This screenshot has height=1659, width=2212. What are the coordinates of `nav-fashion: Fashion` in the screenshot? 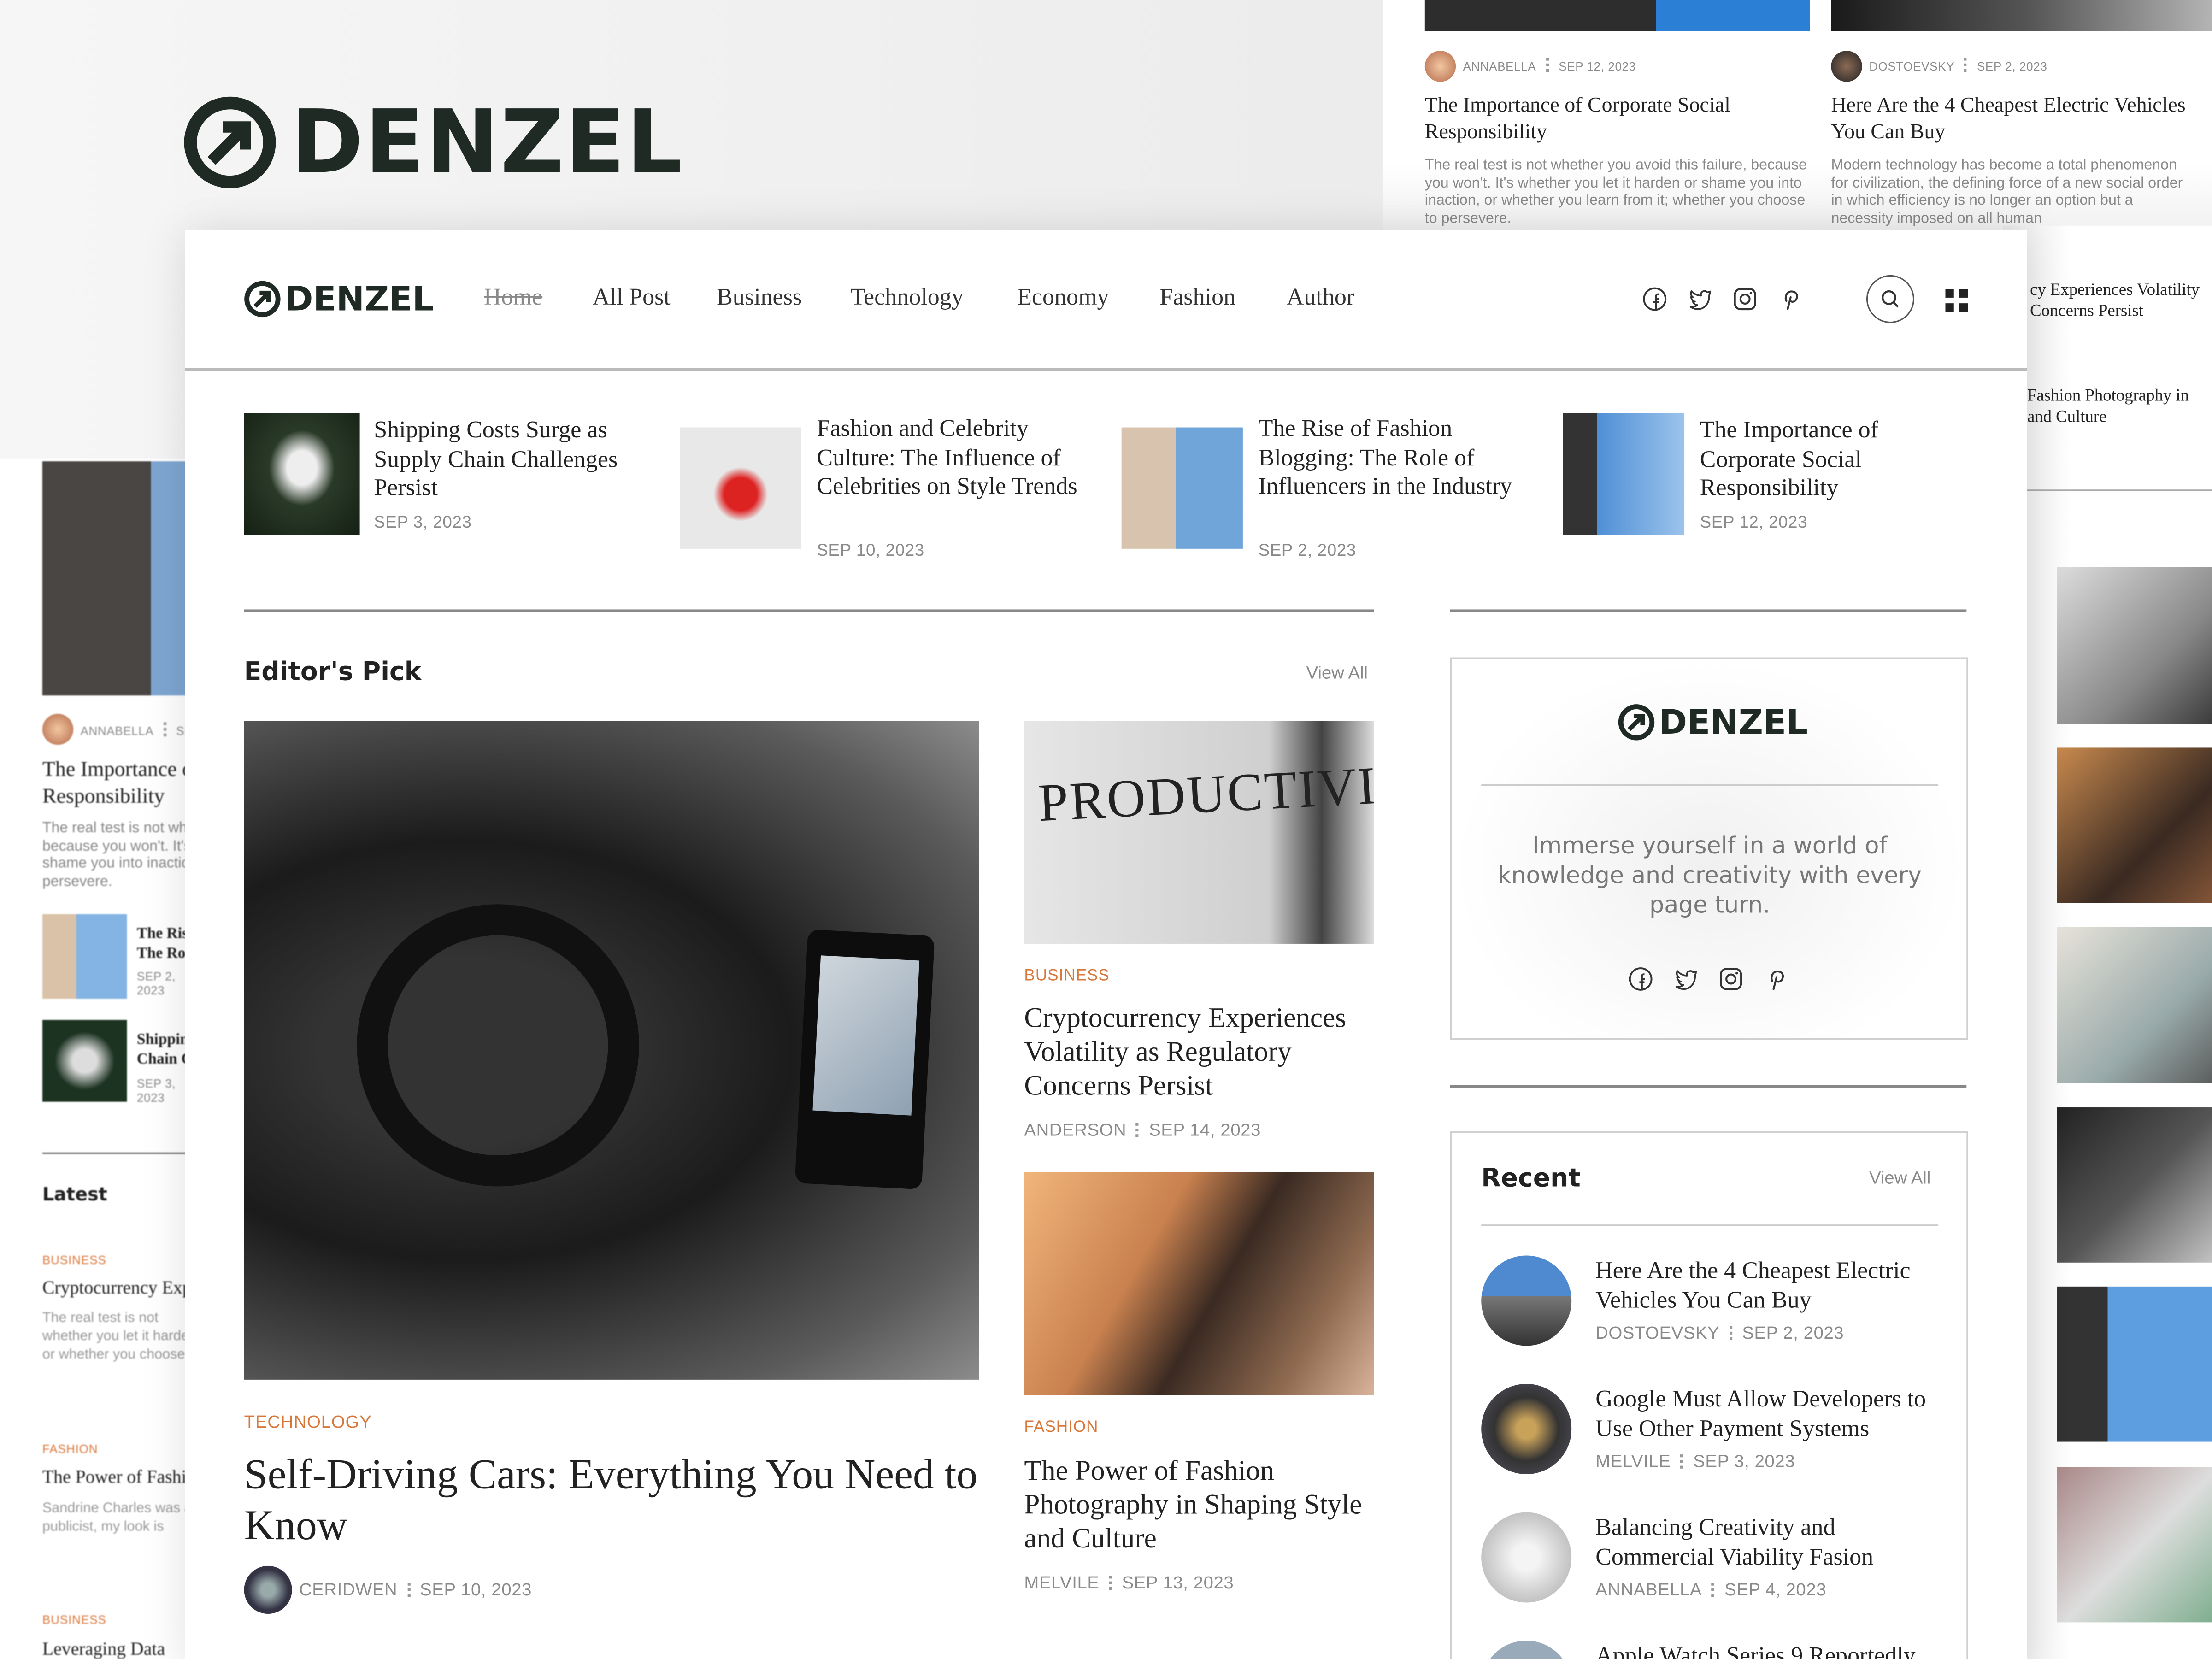 It's located at (1197, 297).